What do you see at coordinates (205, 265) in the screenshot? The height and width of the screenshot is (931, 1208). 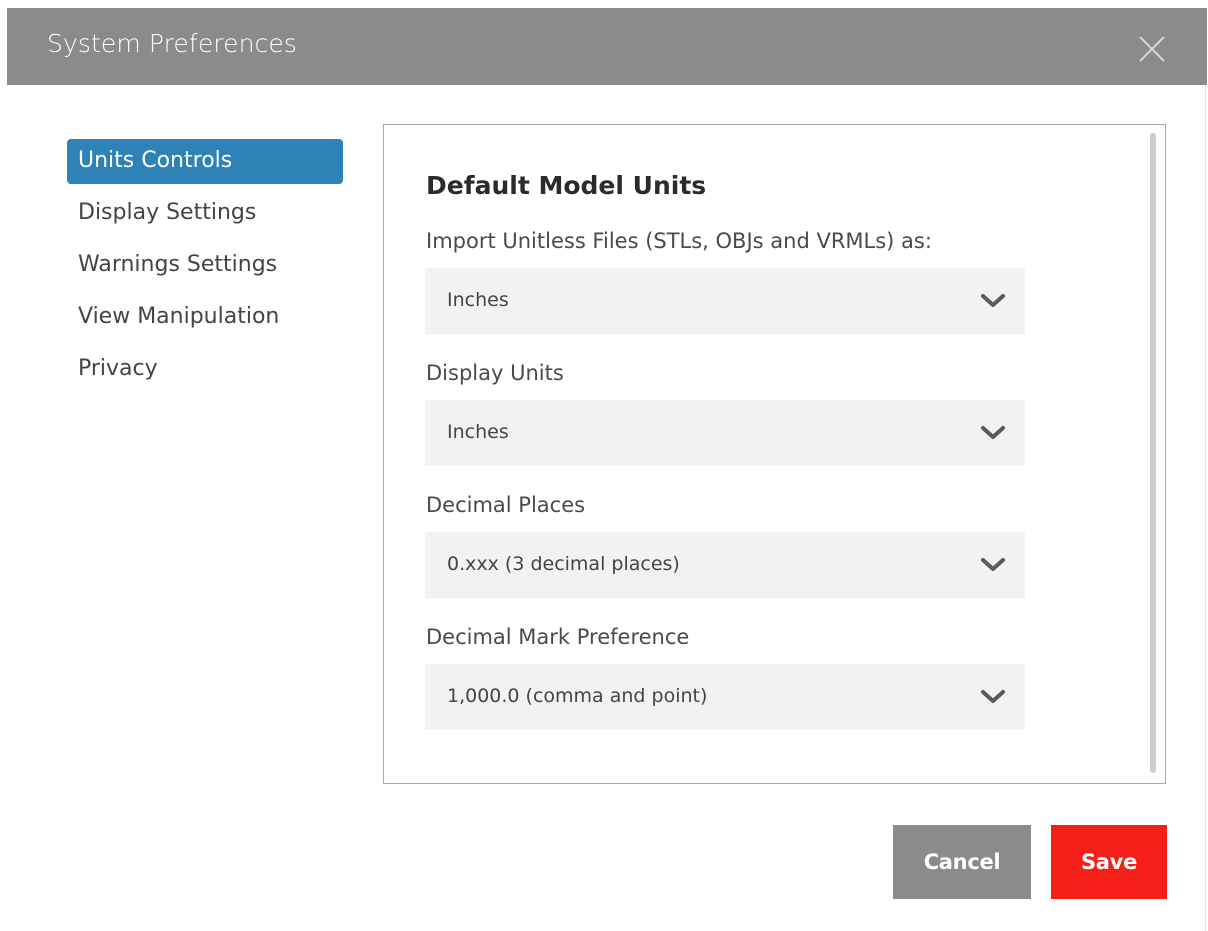 I see `sidebar-item-warnings-settings: Warnings Settings` at bounding box center [205, 265].